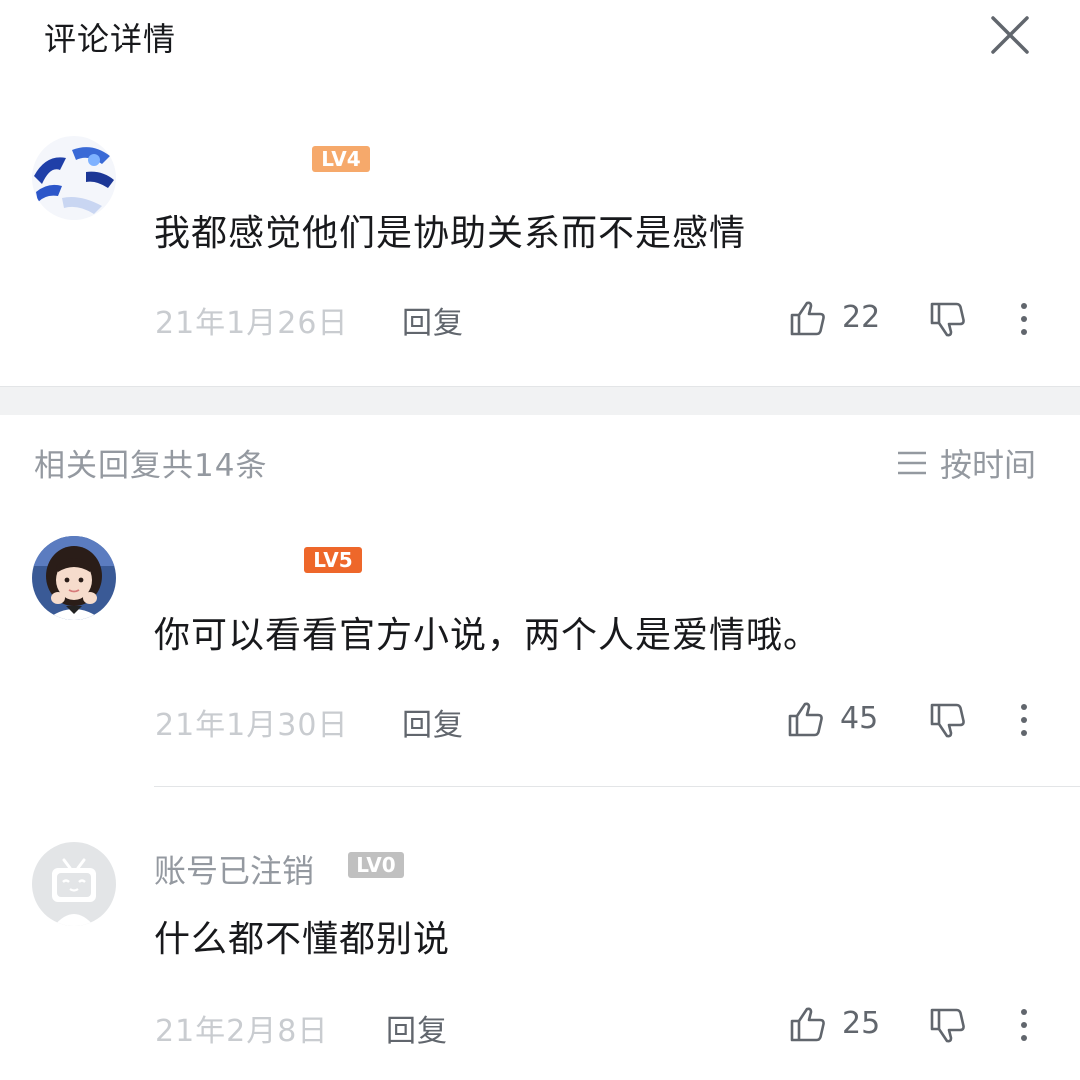 This screenshot has height=1080, width=1080. What do you see at coordinates (988, 465) in the screenshot?
I see `sort-label: 按时间` at bounding box center [988, 465].